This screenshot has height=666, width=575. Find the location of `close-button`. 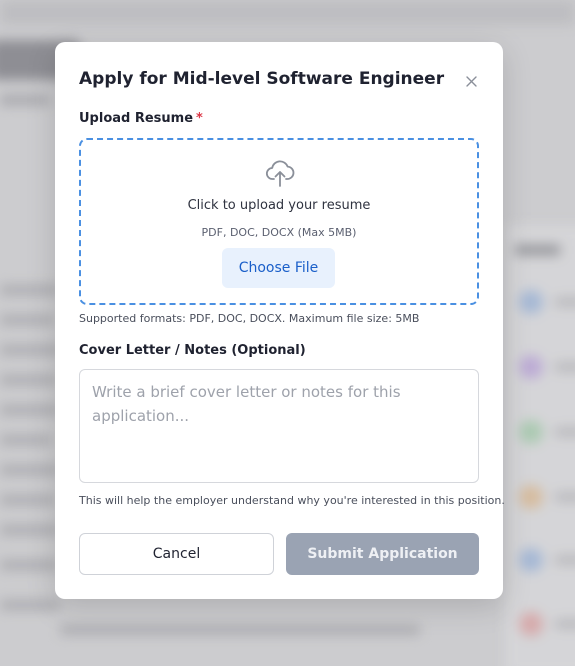

close-button is located at coordinates (471, 81).